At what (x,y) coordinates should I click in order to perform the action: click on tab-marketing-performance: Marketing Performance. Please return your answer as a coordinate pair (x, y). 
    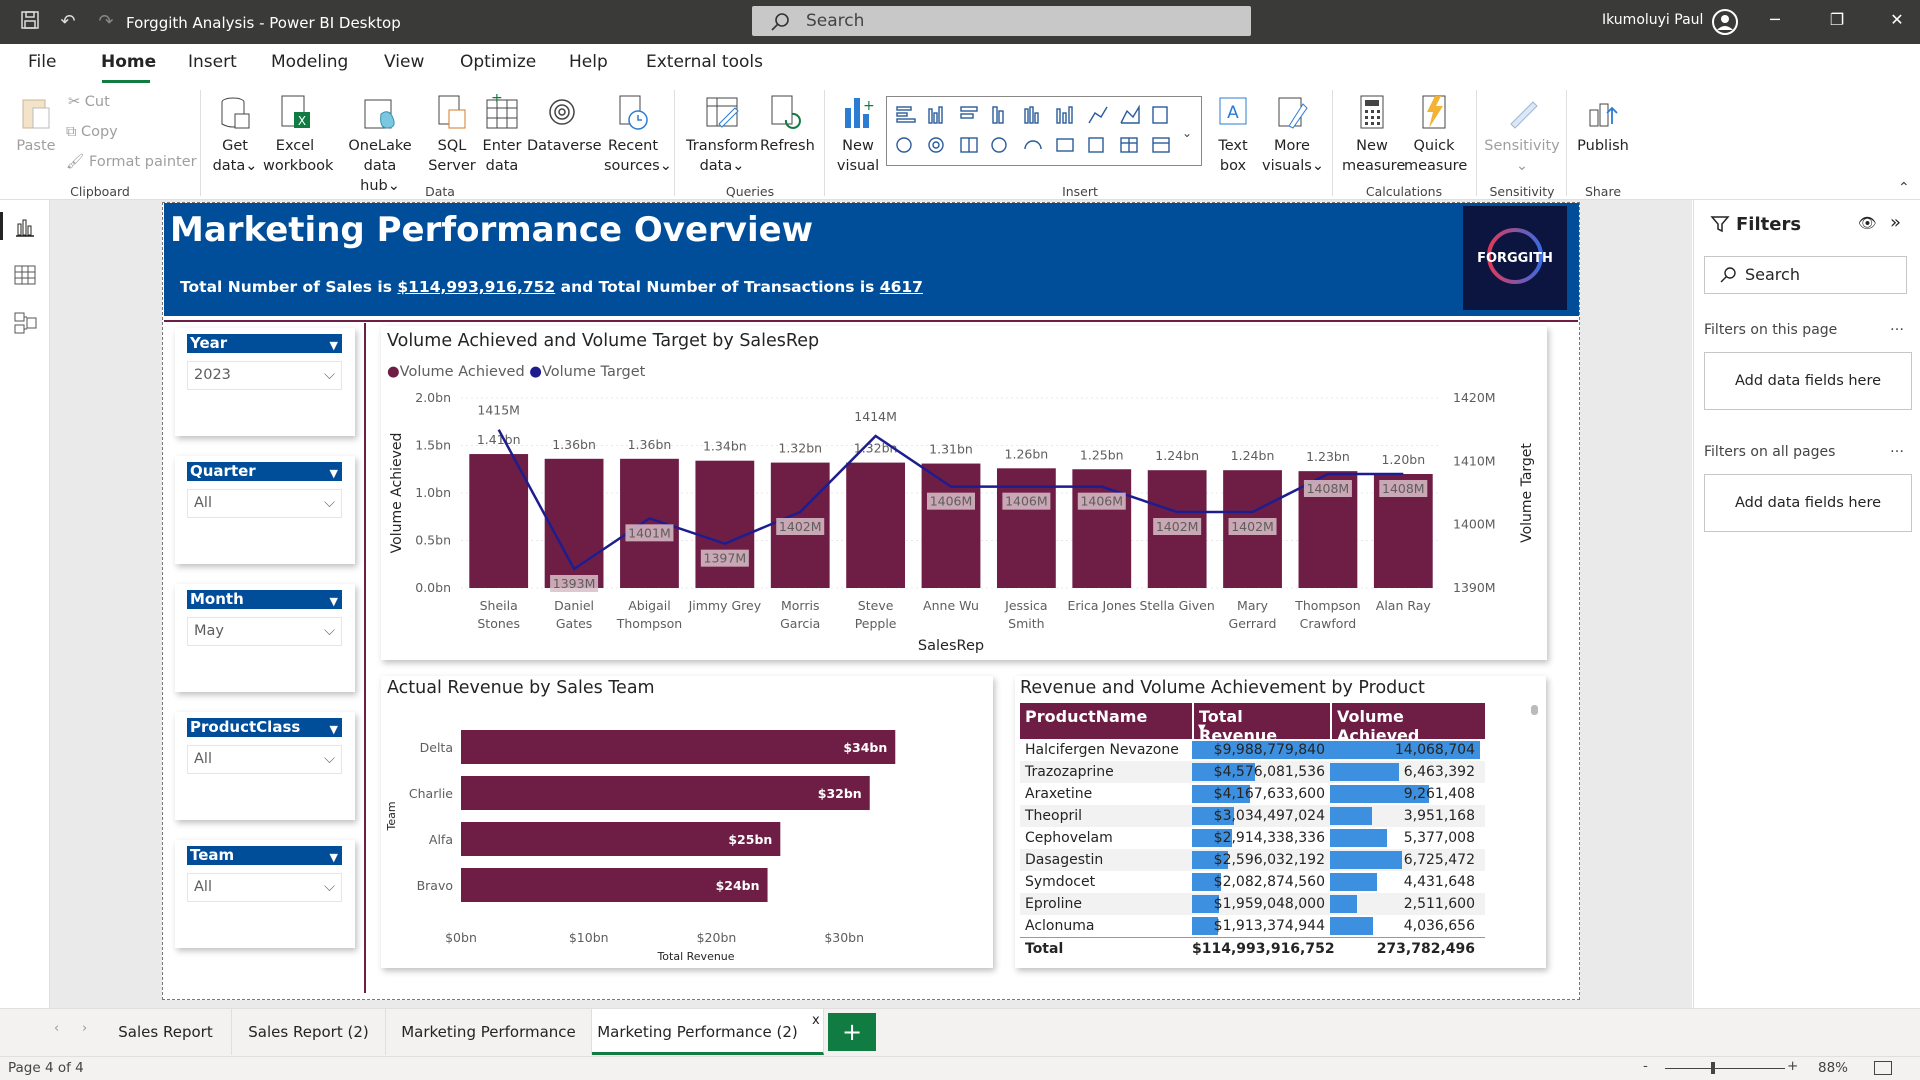
    Looking at the image, I should click on (489, 1032).